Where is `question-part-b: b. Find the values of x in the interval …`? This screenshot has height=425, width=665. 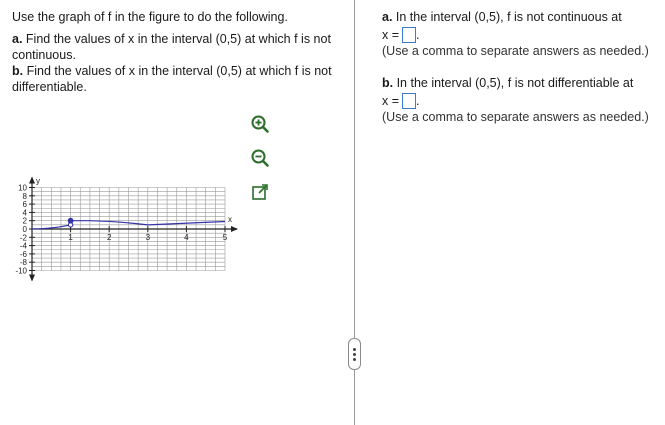
question-part-b: b. Find the values of x in the interval … is located at coordinates (177, 79).